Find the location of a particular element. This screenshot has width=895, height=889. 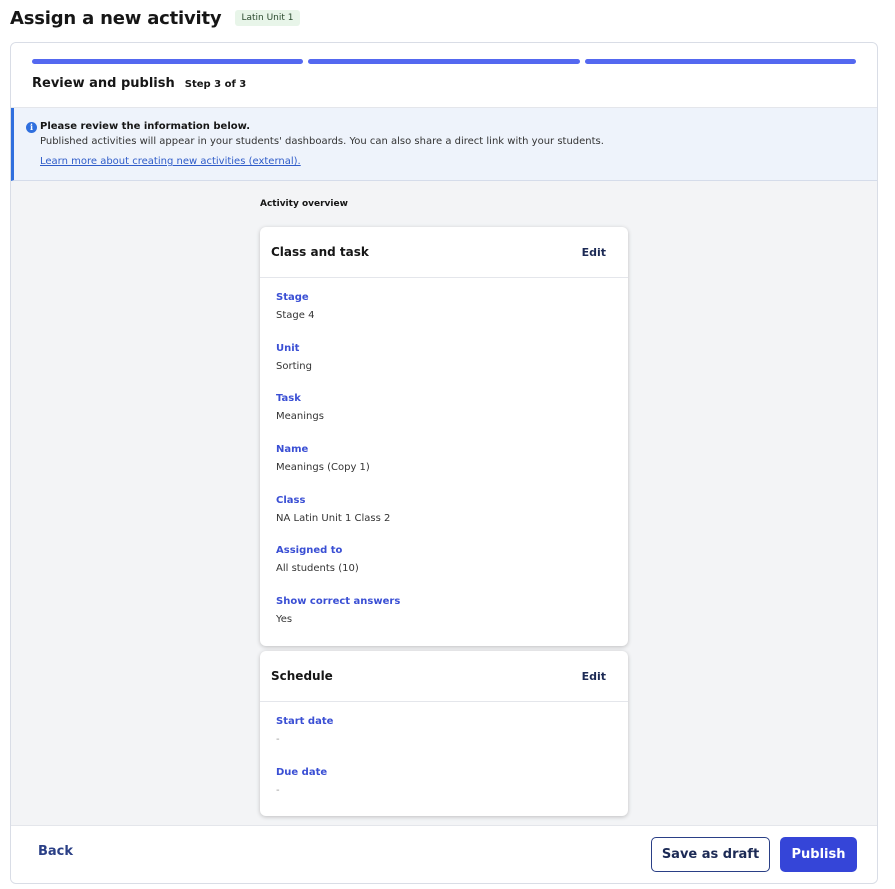

step-count: Step 3 of 3 is located at coordinates (215, 84).